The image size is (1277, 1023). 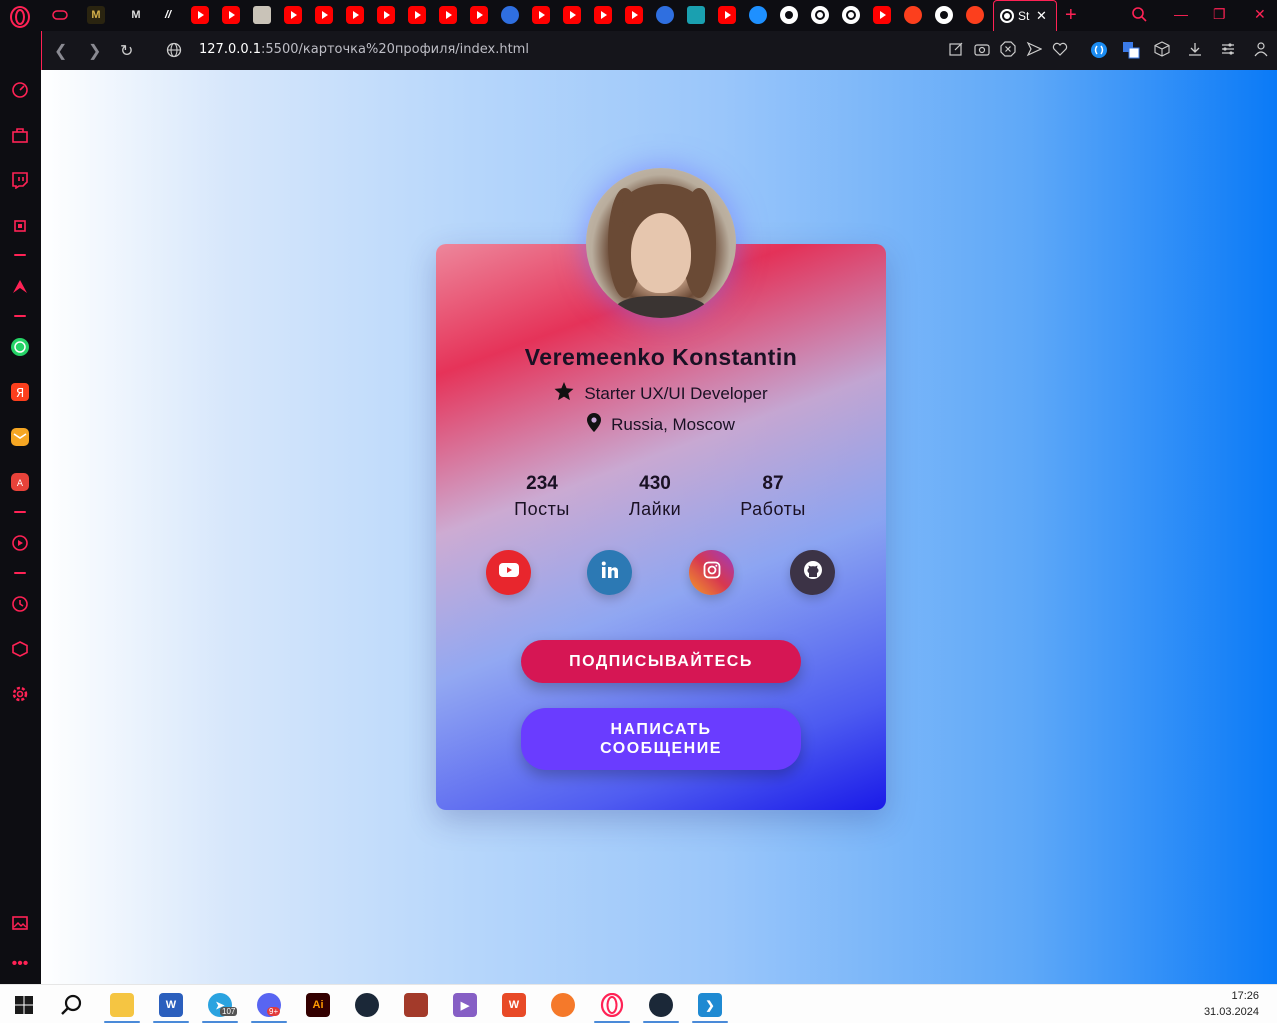 I want to click on telegram-badge: 107, so click(x=229, y=1011).